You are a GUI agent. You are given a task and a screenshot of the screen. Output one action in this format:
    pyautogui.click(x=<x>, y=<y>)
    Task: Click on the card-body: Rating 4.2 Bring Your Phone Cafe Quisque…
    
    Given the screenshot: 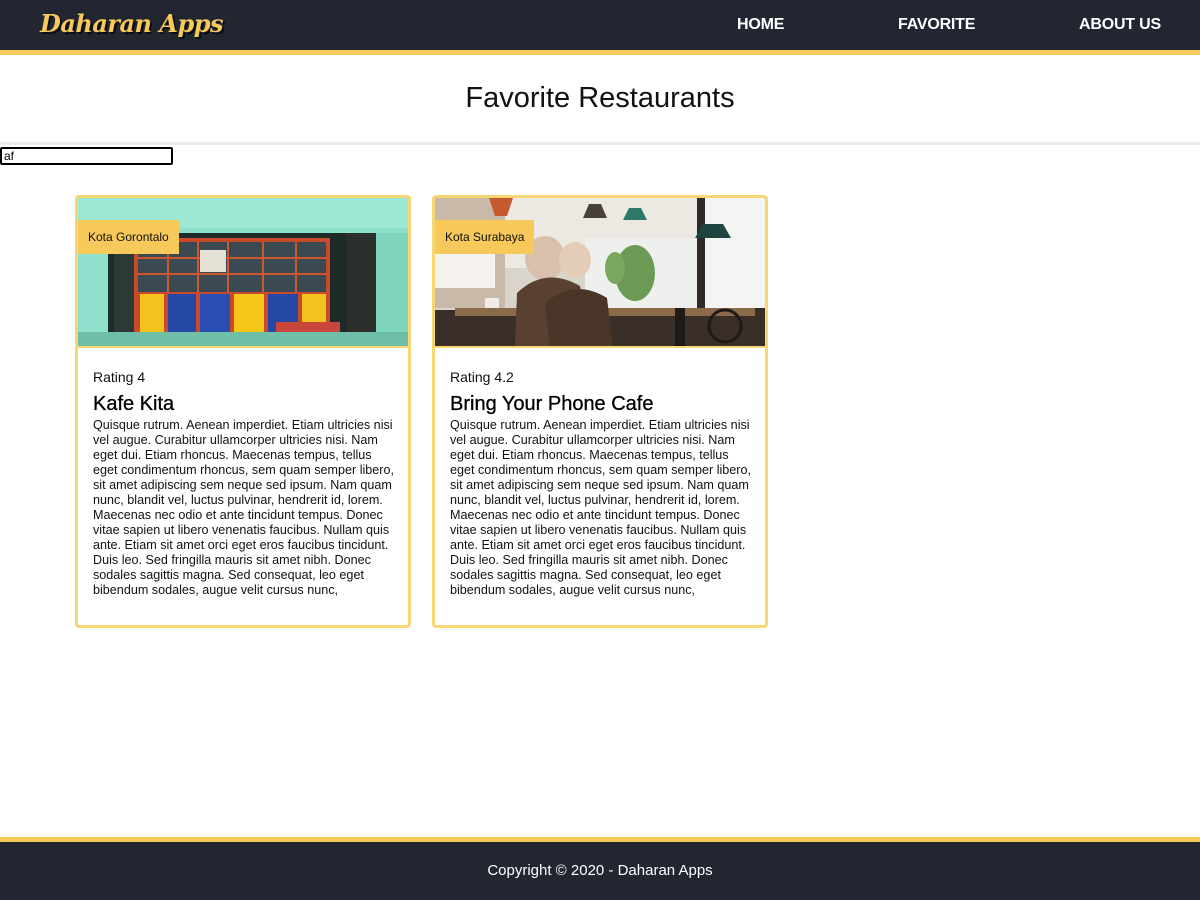 What is the action you would take?
    pyautogui.click(x=601, y=483)
    